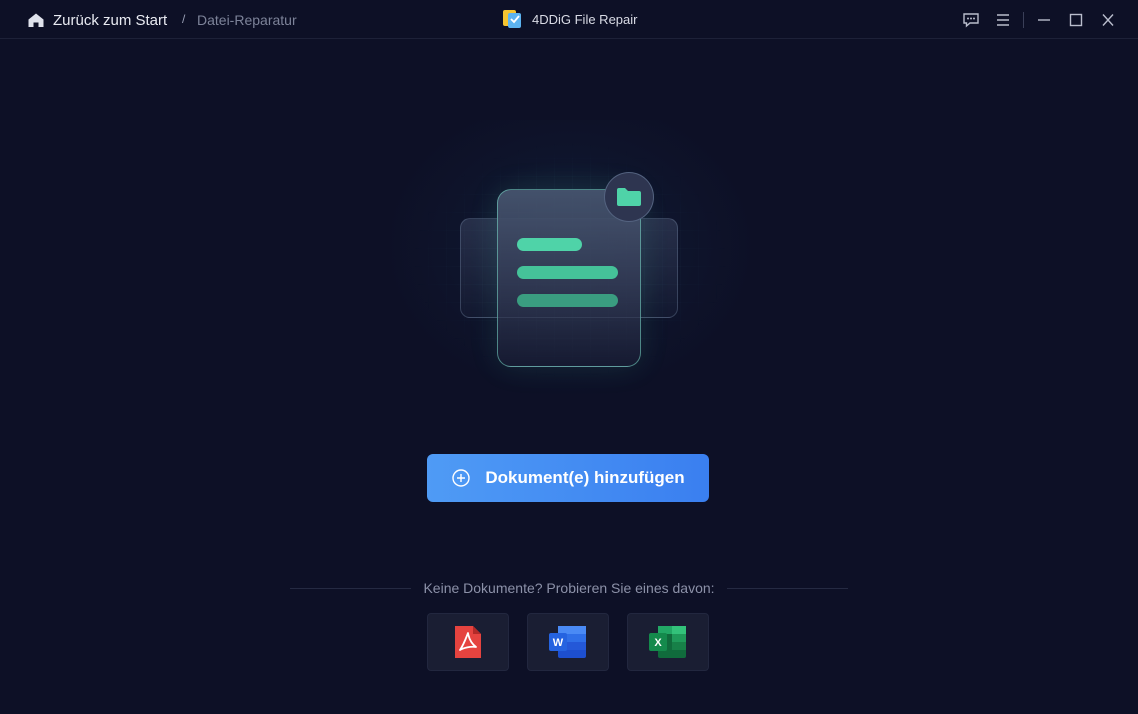 The image size is (1138, 714). I want to click on close-icon, so click(1108, 20).